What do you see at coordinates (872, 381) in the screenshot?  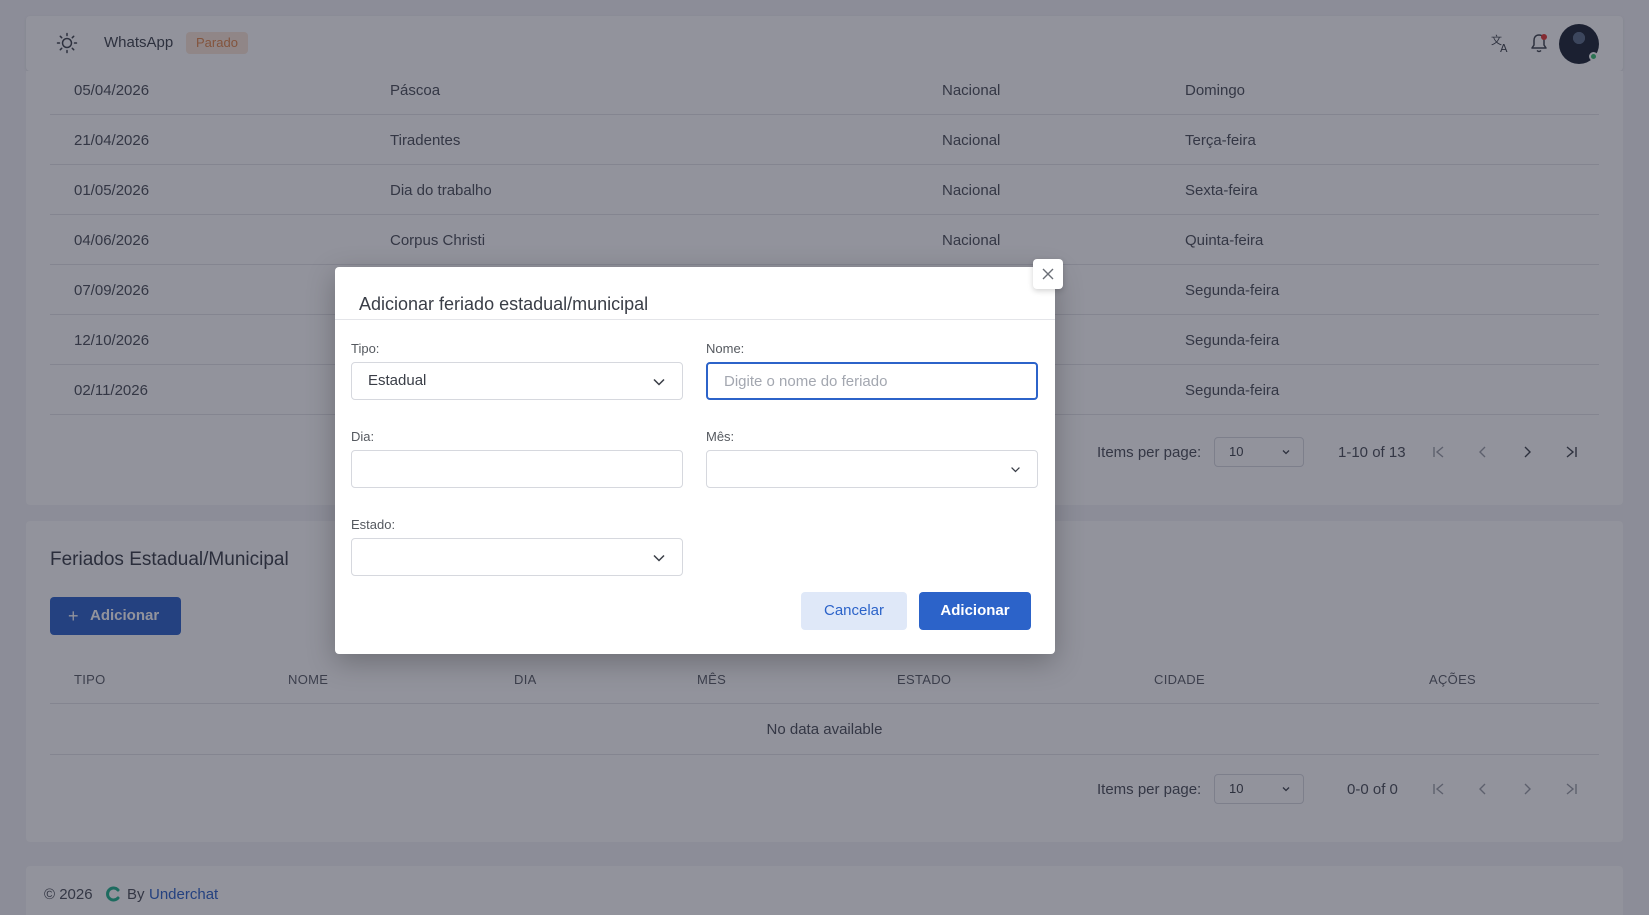 I see `nome-input` at bounding box center [872, 381].